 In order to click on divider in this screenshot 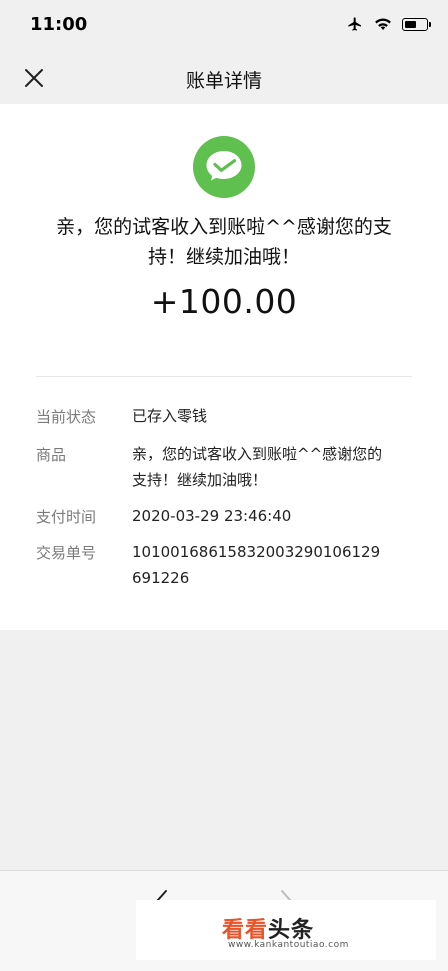, I will do `click(224, 376)`.